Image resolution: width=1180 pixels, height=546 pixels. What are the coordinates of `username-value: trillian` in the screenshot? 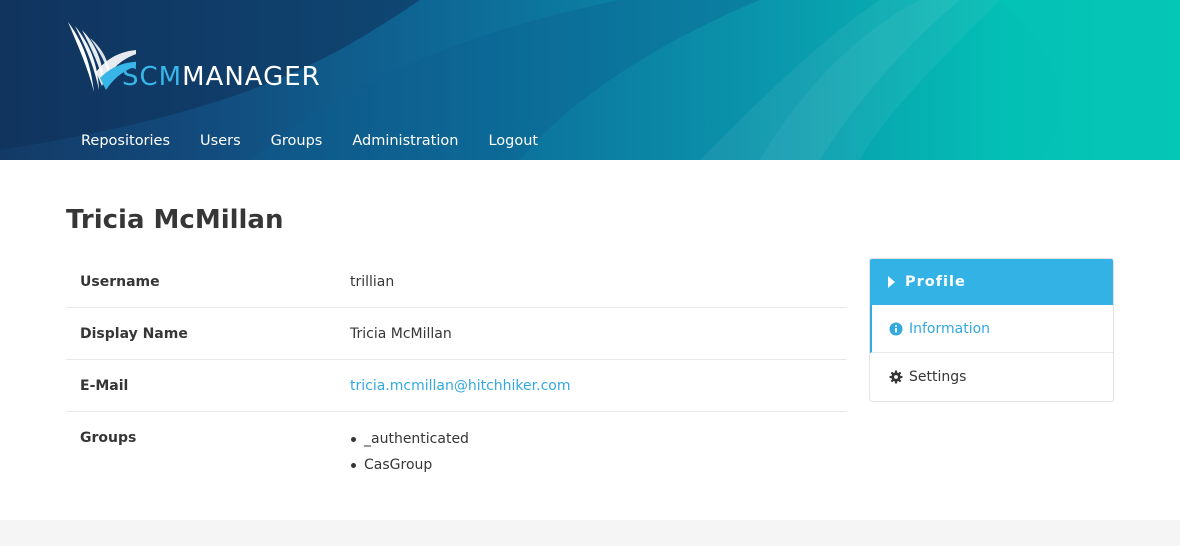 It's located at (372, 282).